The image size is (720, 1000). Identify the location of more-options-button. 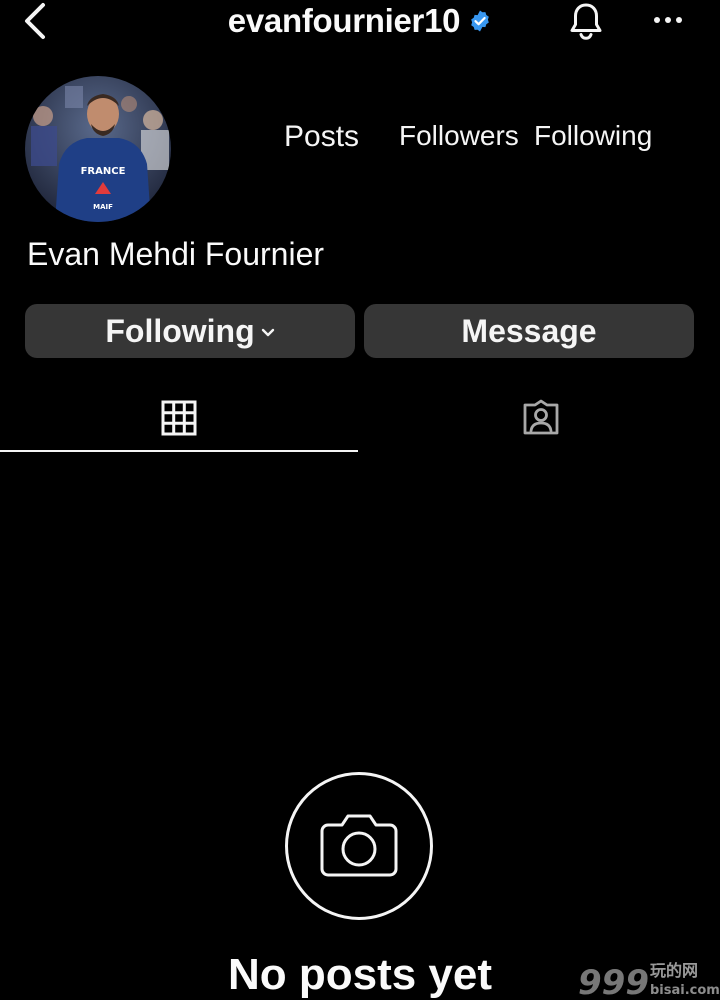
(668, 20).